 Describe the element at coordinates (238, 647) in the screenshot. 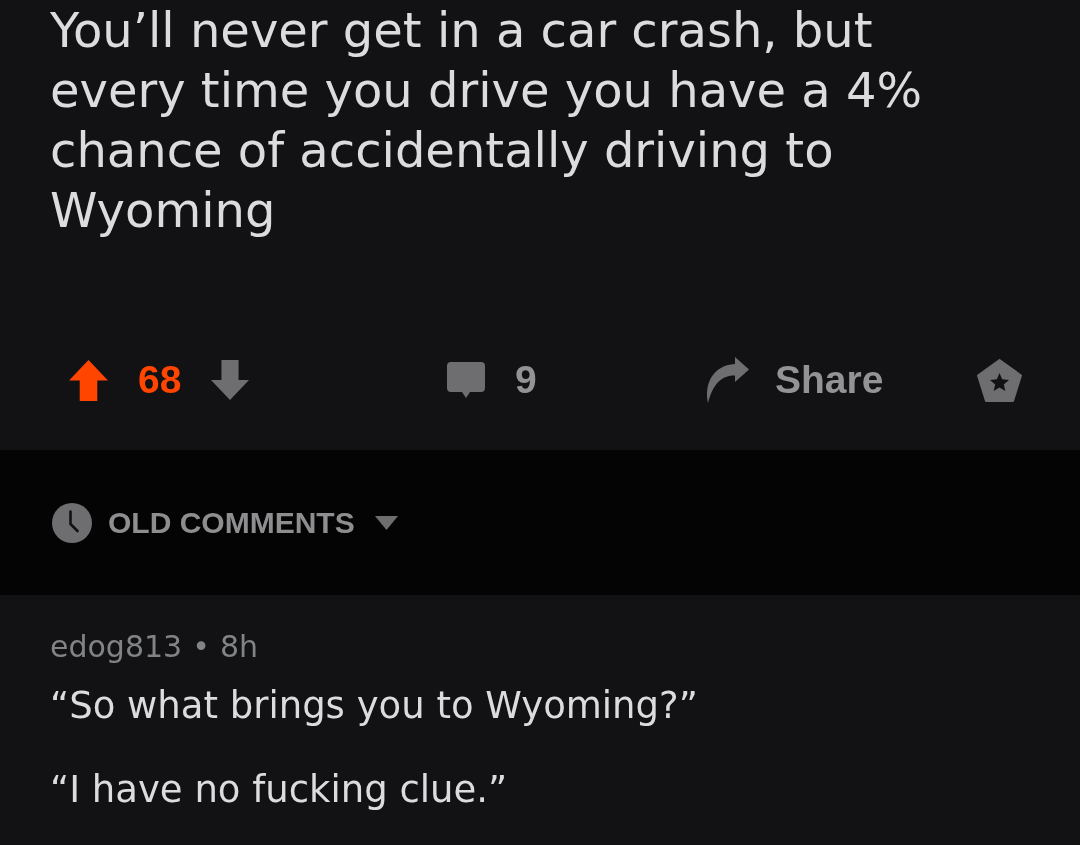

I see `comment-age: 8h` at that location.